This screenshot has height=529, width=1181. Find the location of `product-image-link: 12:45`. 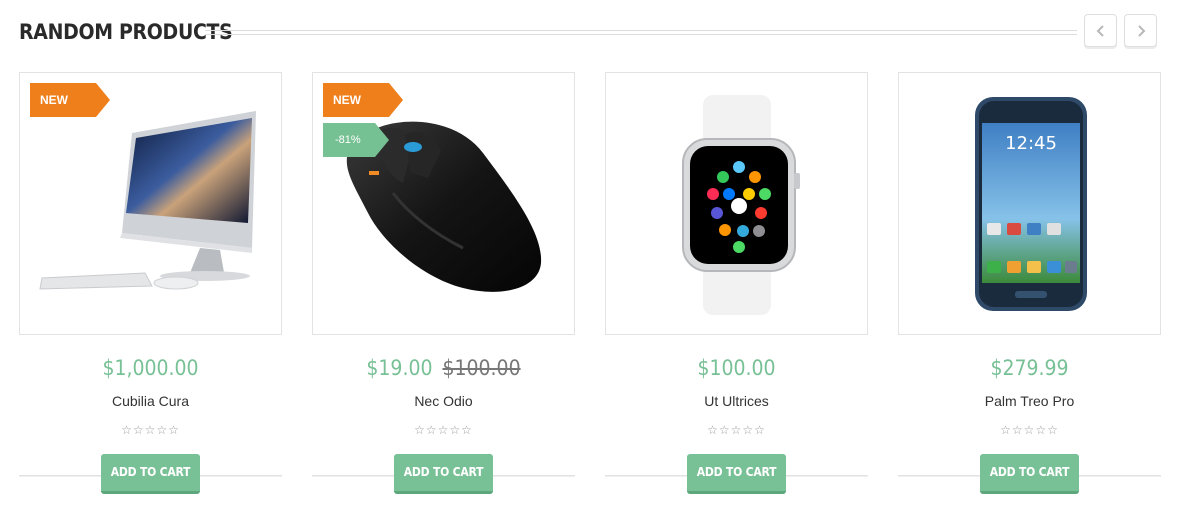

product-image-link: 12:45 is located at coordinates (1029, 203).